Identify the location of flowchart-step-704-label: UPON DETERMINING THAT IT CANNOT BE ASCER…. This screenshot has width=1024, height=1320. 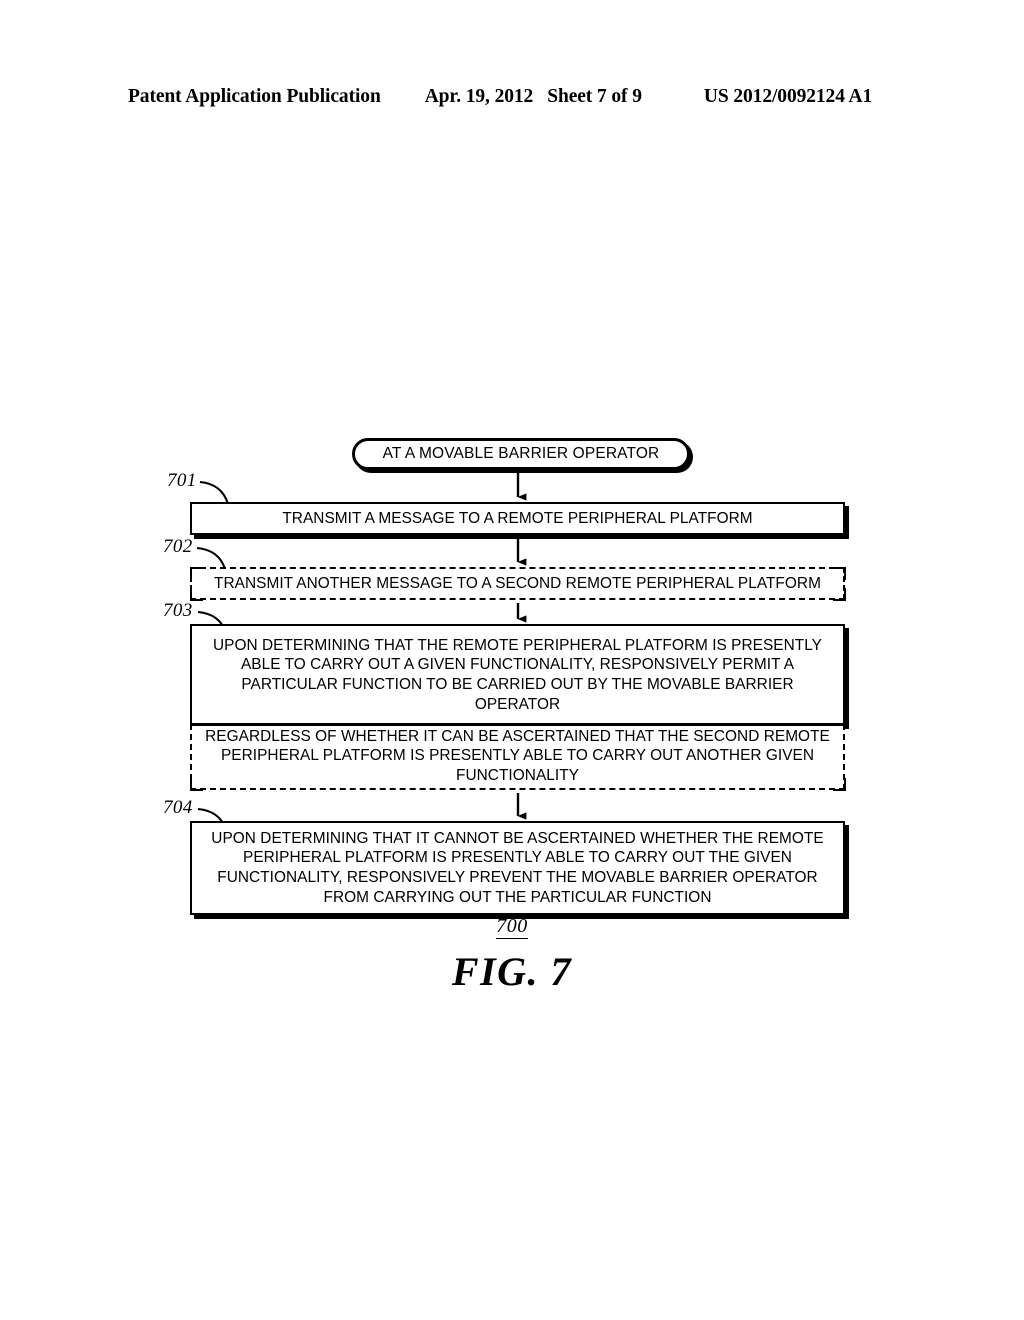
(517, 867).